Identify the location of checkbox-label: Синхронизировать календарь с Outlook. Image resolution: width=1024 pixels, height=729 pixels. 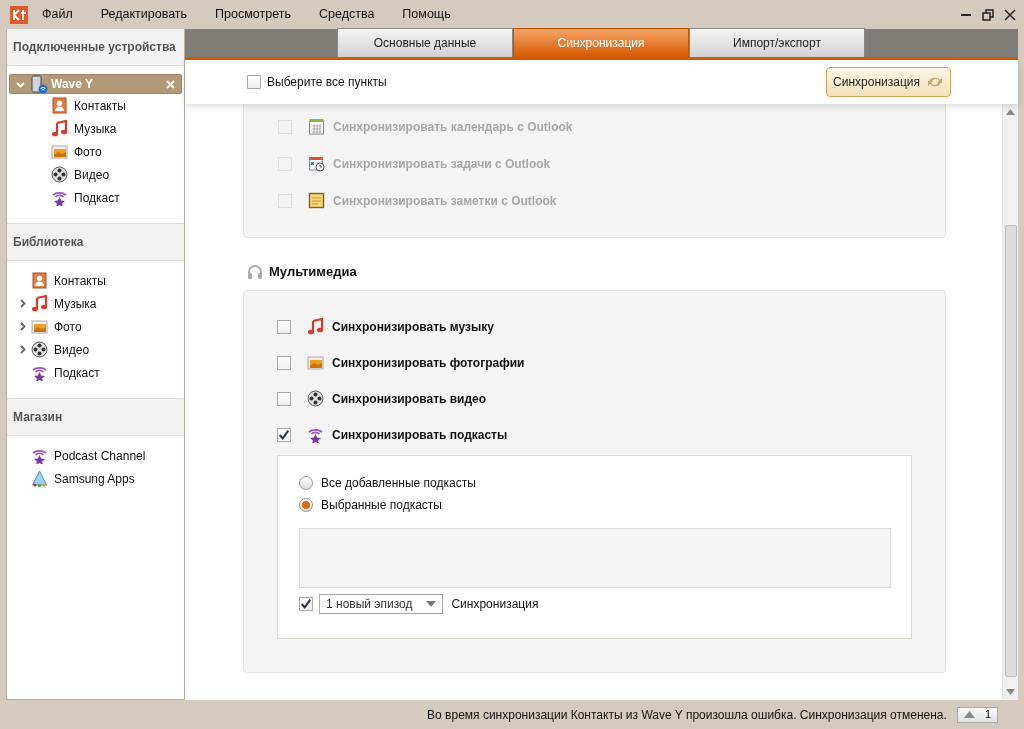
(453, 127).